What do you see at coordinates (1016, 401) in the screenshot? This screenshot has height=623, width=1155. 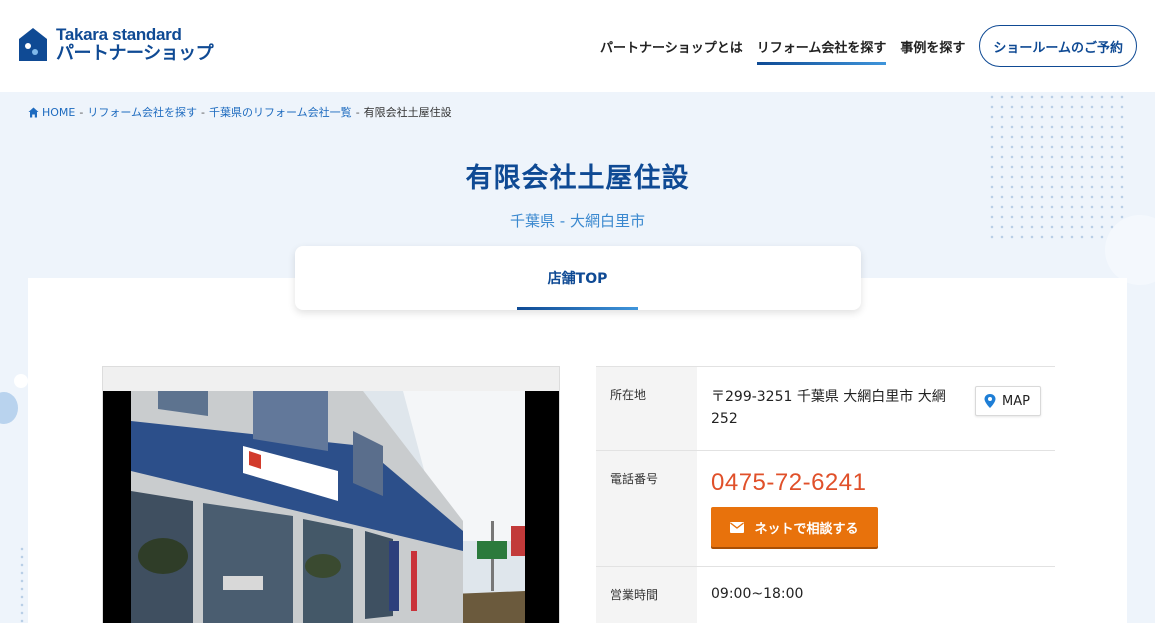 I see `map-button-label: MAP` at bounding box center [1016, 401].